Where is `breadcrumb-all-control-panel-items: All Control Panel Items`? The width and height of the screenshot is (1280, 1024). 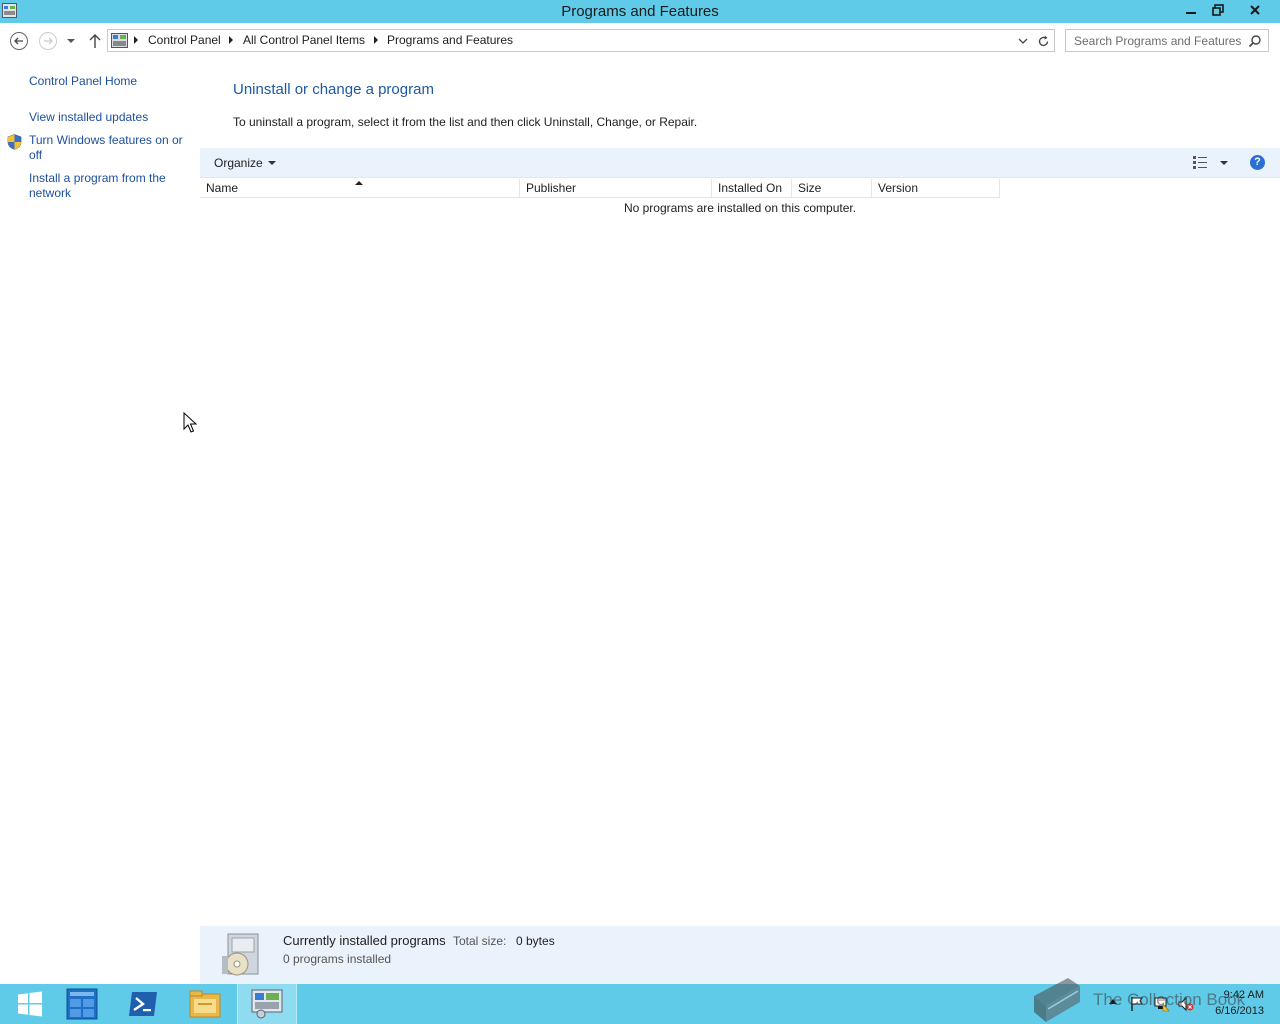 breadcrumb-all-control-panel-items: All Control Panel Items is located at coordinates (304, 40).